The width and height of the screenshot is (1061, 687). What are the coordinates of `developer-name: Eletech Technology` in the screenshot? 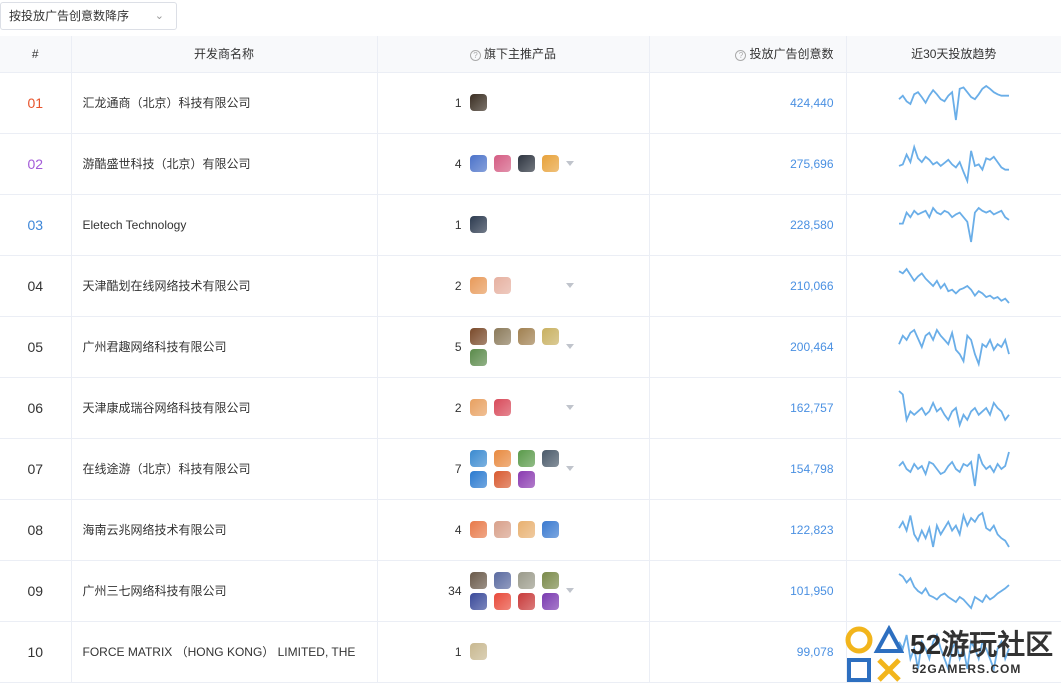 It's located at (224, 225).